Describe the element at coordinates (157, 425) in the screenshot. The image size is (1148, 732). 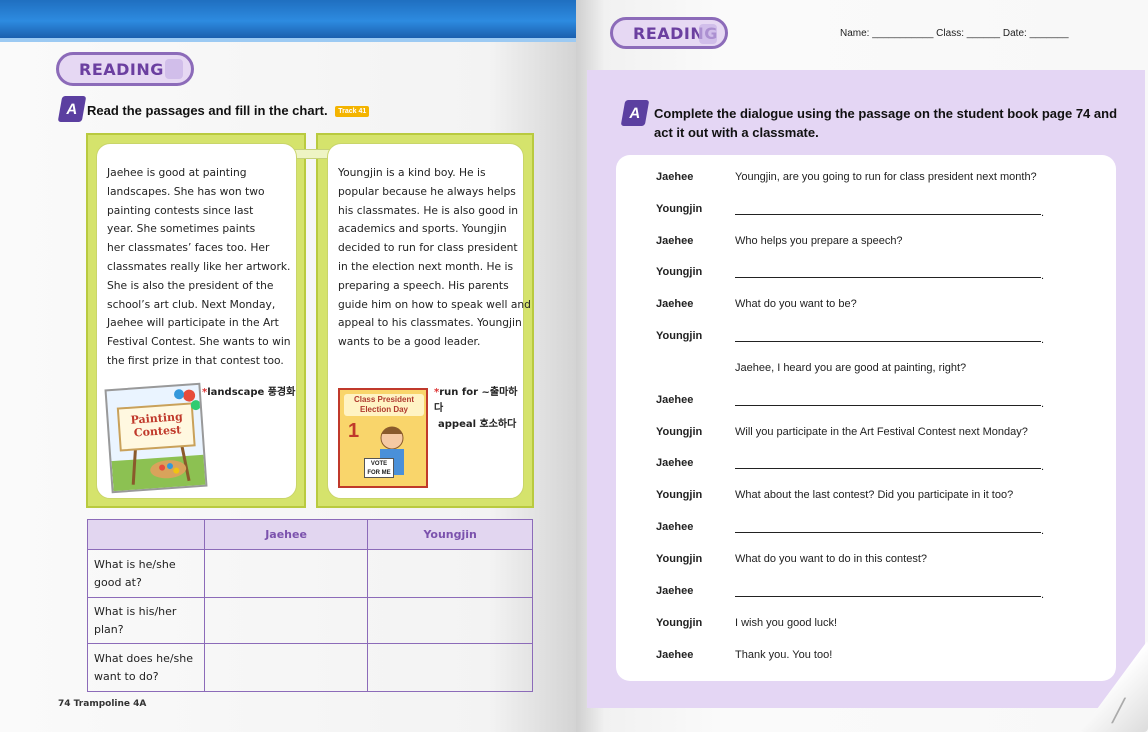
I see `painting-contest-sign: Painting Contest` at that location.